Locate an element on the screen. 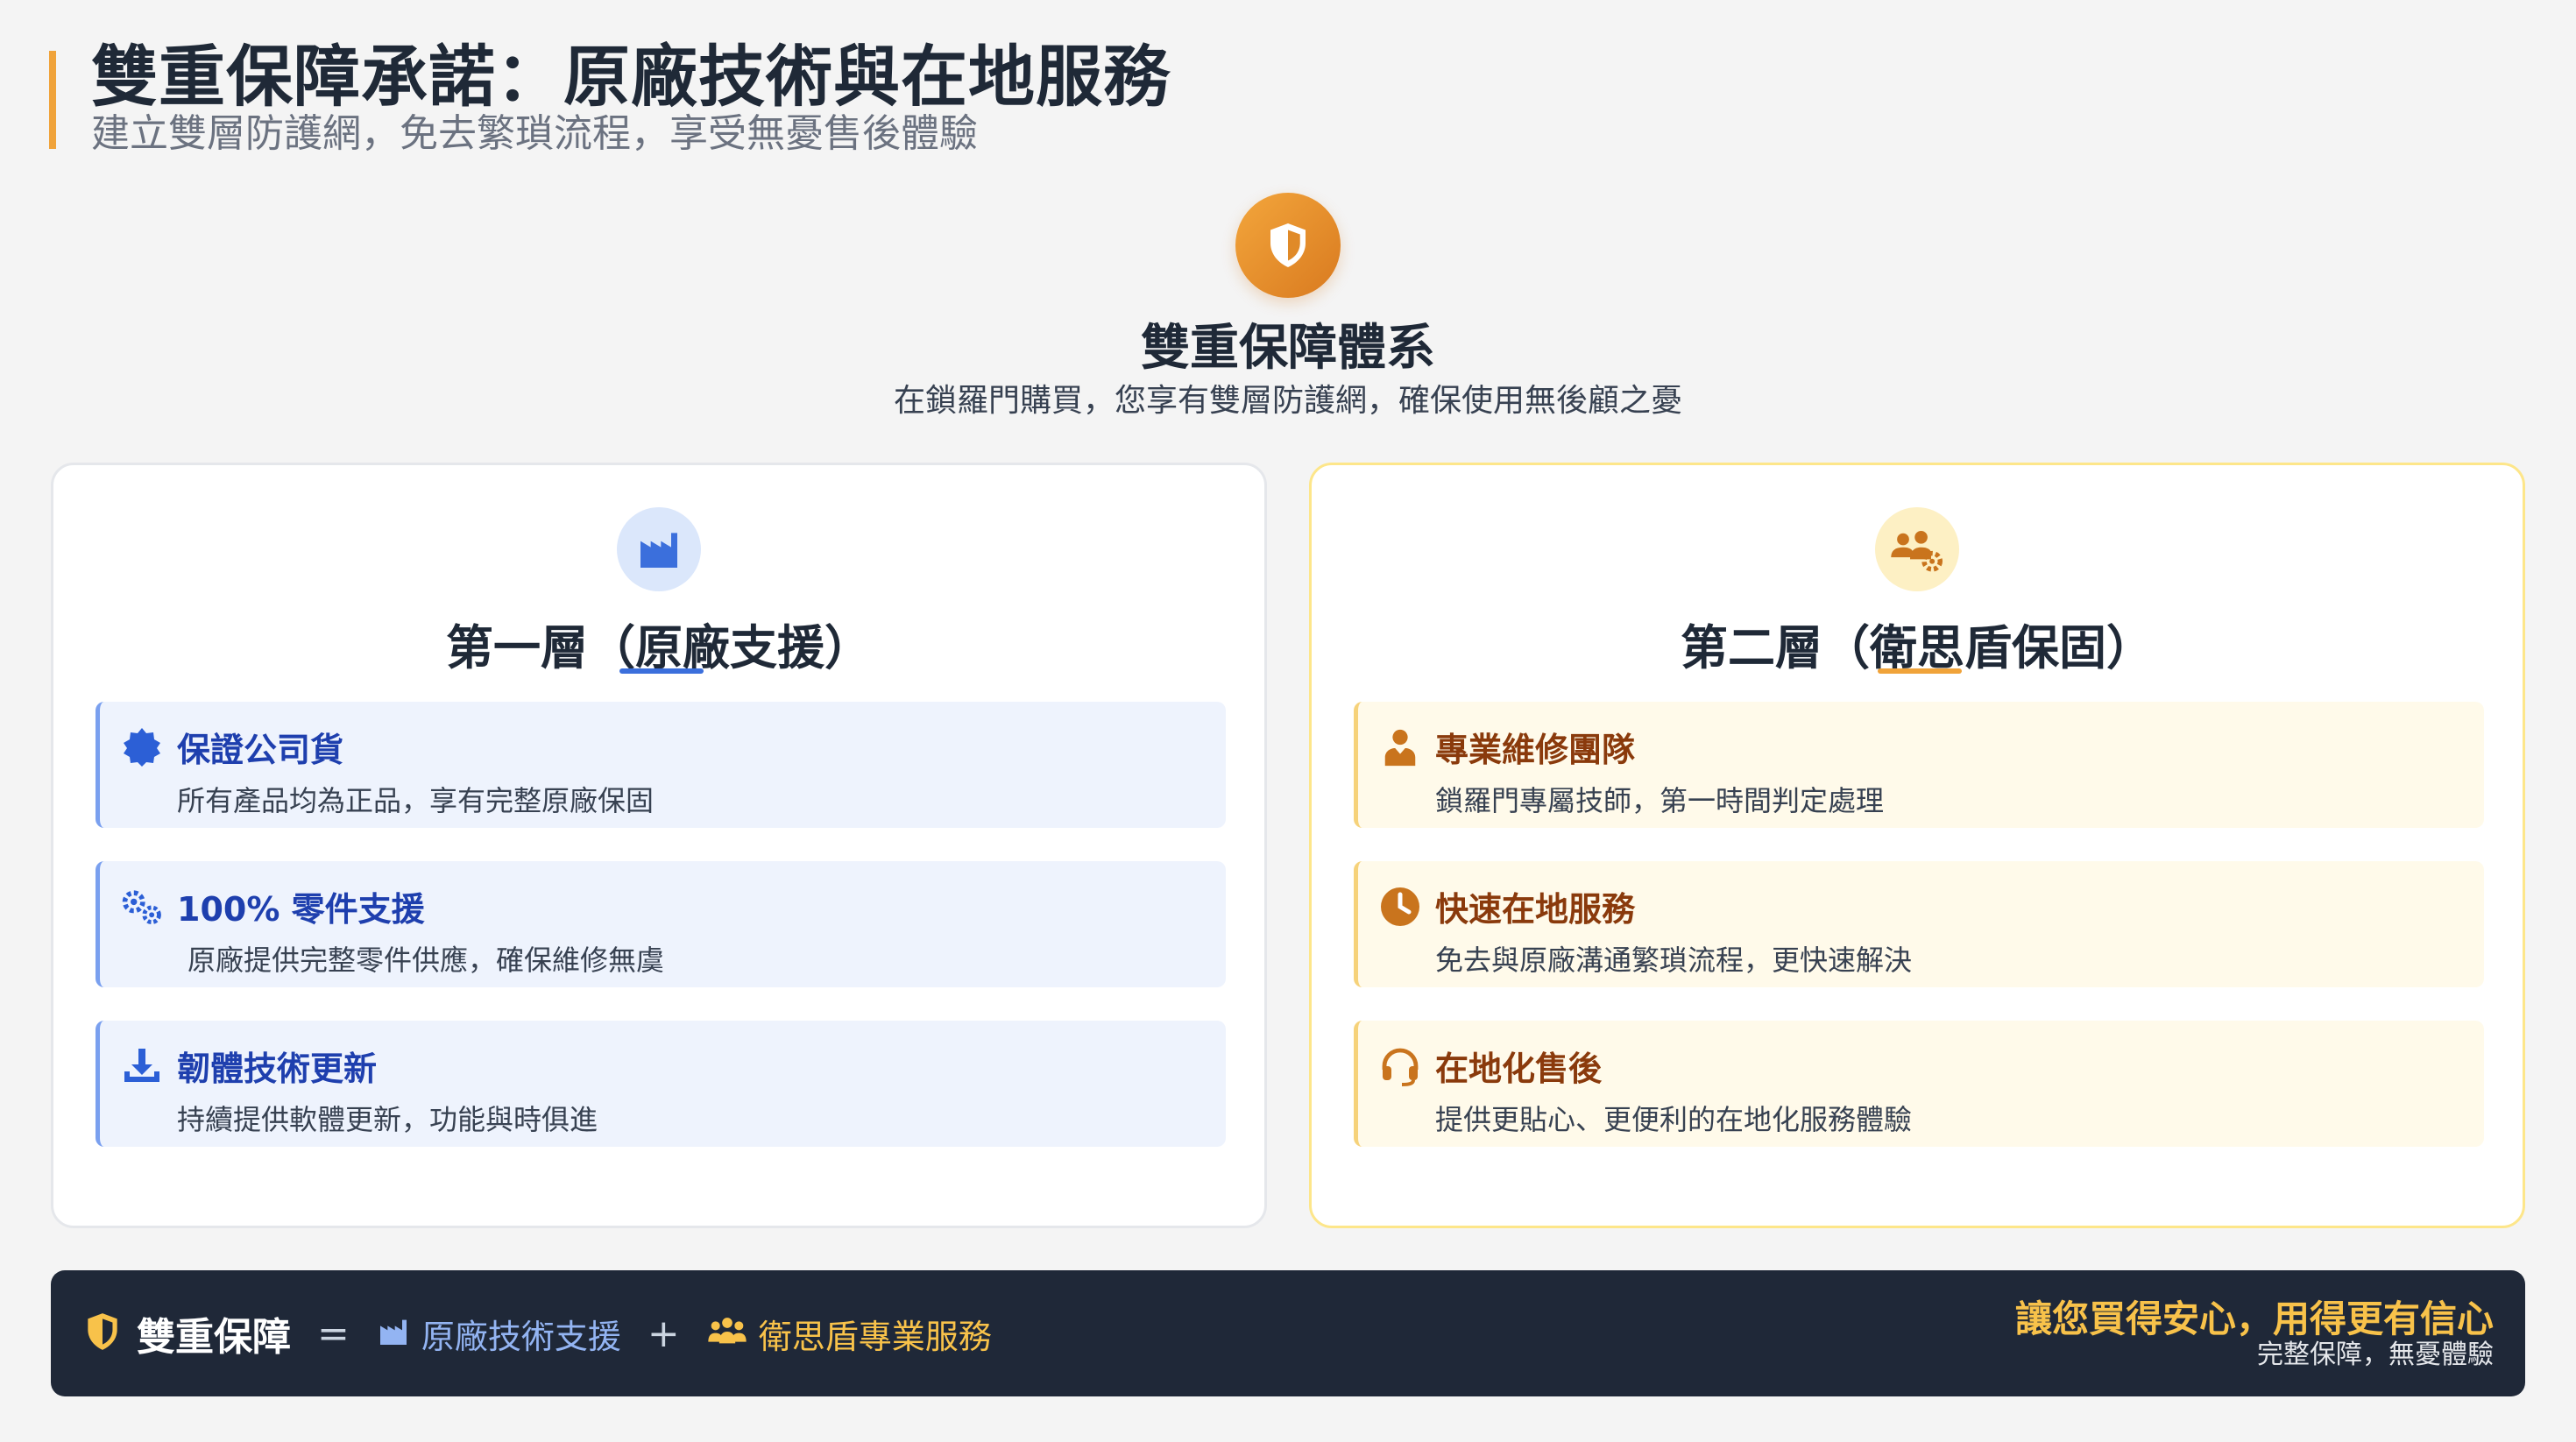 This screenshot has height=1442, width=2576. list-item: 100% 零件支援 原廠提供完整零件供應，確保維修無虞 is located at coordinates (661, 924).